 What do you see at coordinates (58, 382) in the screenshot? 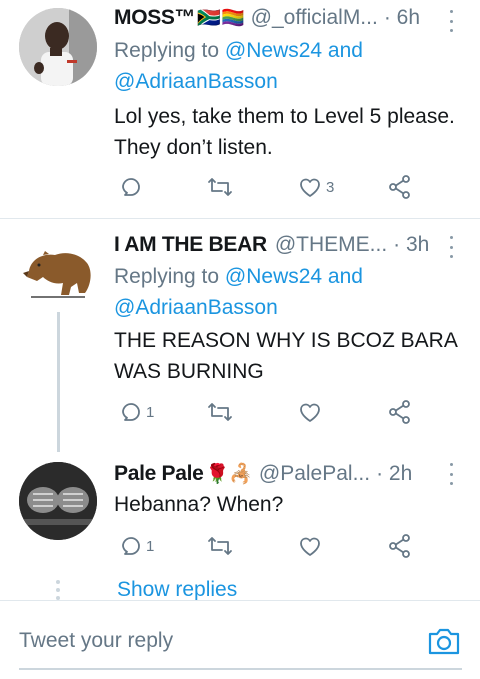
I see `thread-line` at bounding box center [58, 382].